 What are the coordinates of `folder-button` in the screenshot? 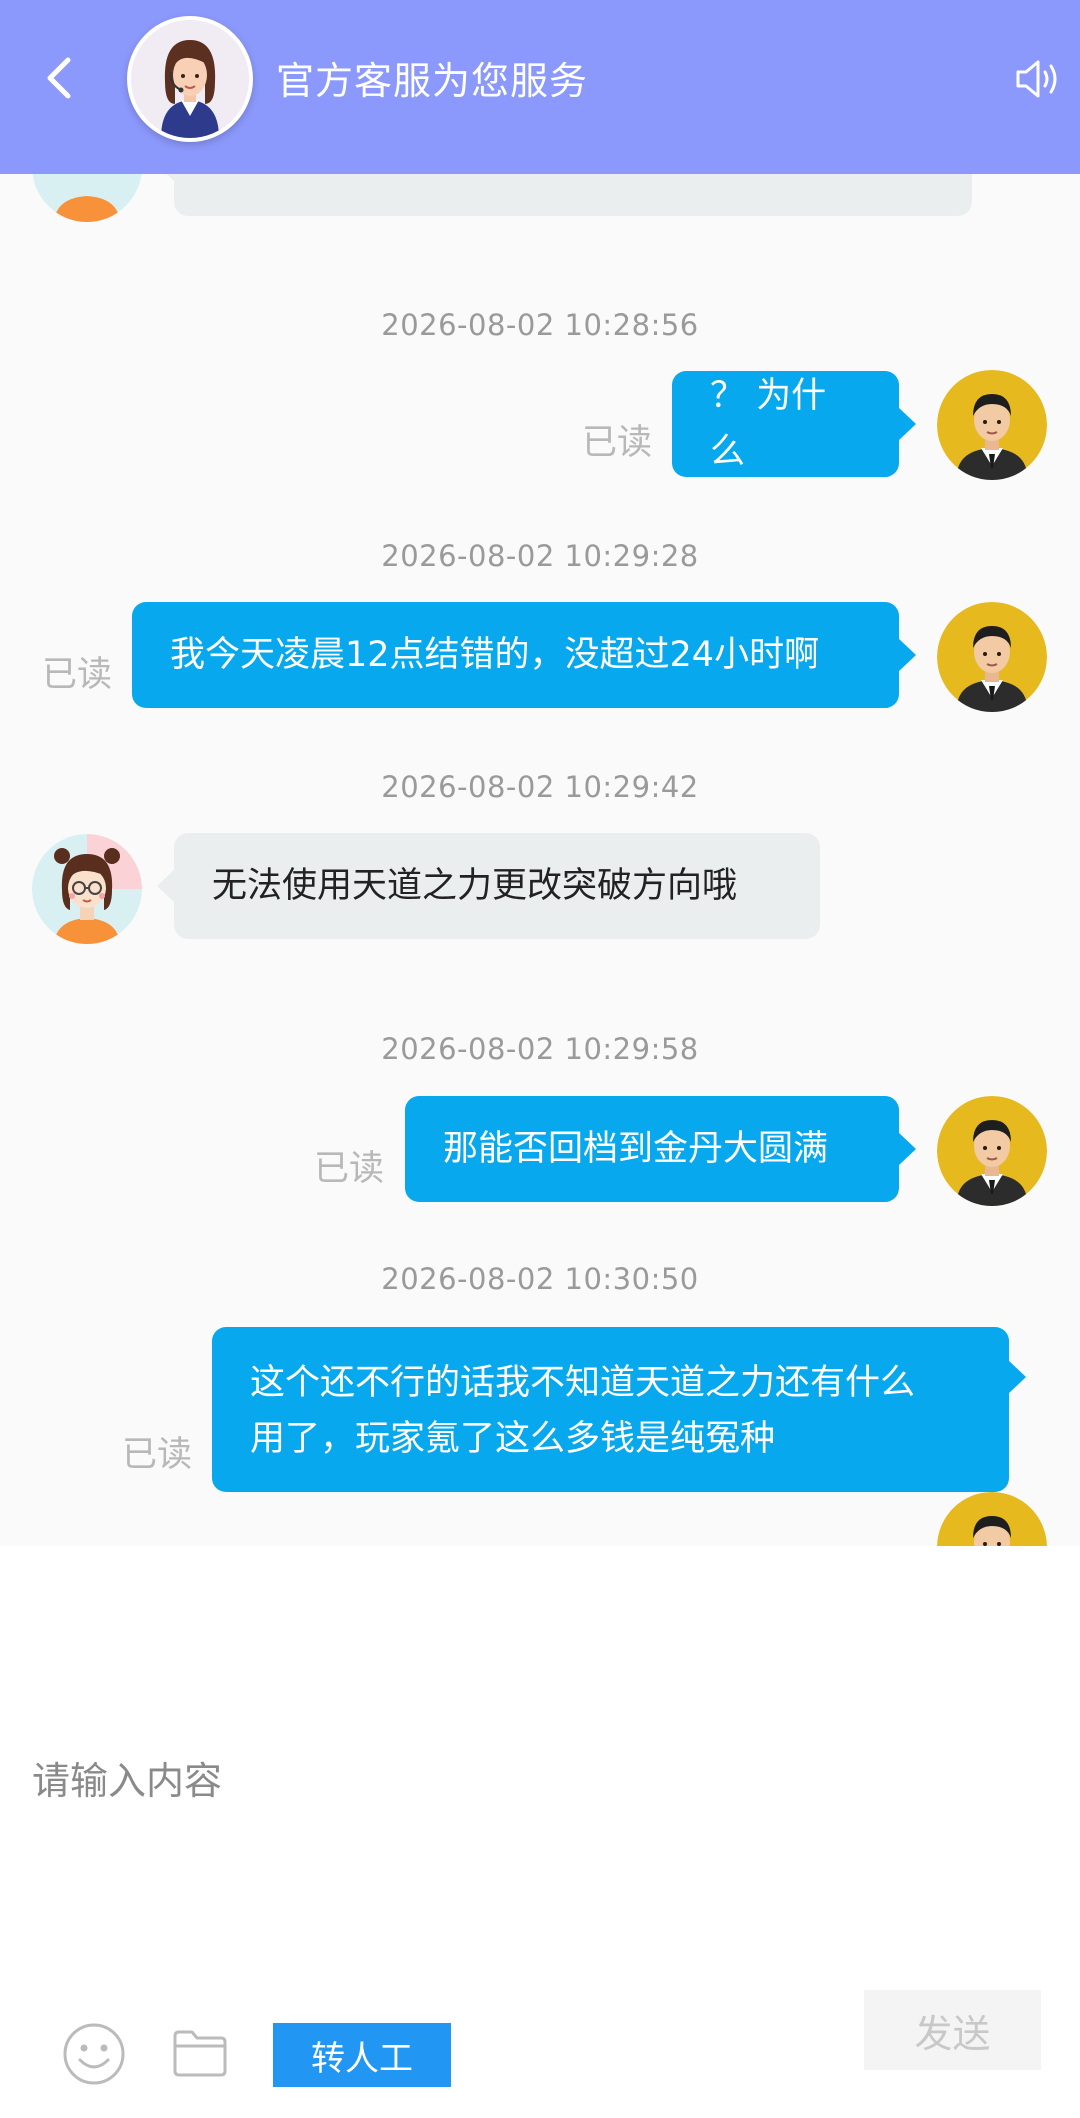 It's located at (200, 2053).